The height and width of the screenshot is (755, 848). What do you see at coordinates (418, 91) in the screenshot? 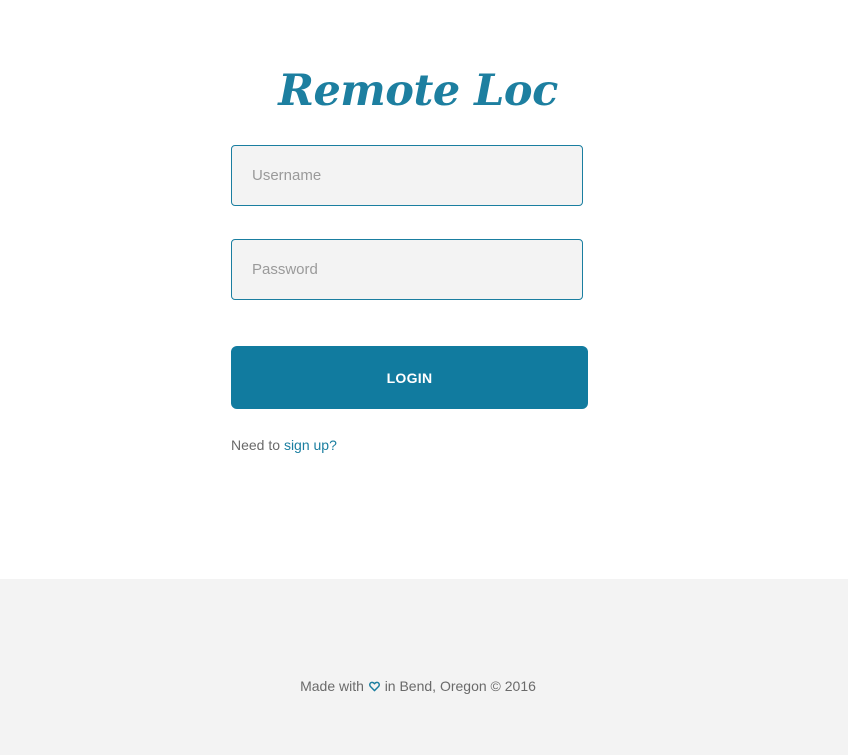
I see `app-logo: Remote Loc` at bounding box center [418, 91].